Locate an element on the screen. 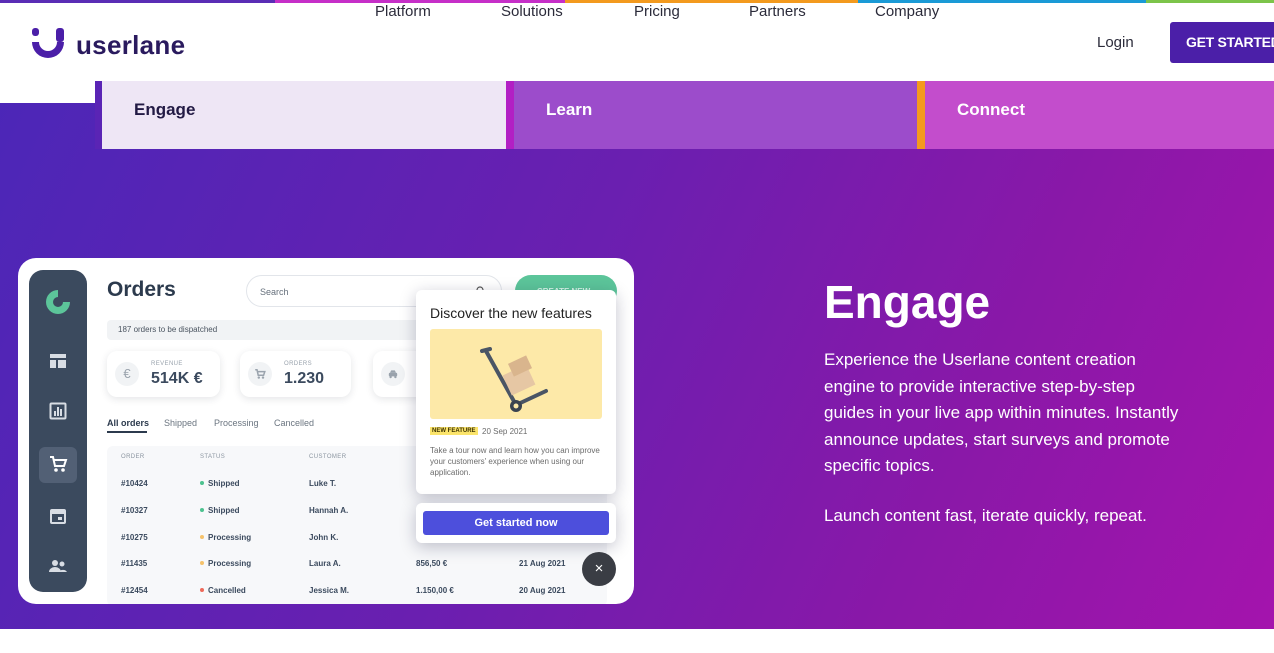 Image resolution: width=1274 pixels, height=653 pixels. tab-all-orders: All orders is located at coordinates (128, 423).